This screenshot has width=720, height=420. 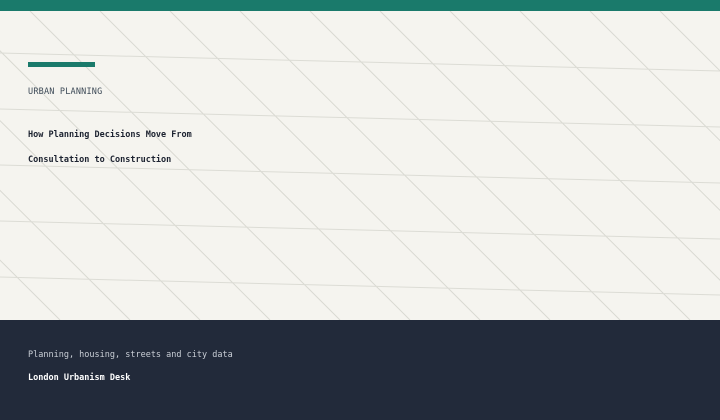 What do you see at coordinates (130, 355) in the screenshot?
I see `footer-tagline: Planning, housing, streets and city data` at bounding box center [130, 355].